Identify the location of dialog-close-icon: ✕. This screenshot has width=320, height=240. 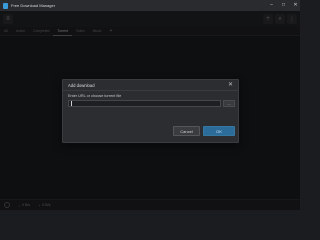
(230, 85).